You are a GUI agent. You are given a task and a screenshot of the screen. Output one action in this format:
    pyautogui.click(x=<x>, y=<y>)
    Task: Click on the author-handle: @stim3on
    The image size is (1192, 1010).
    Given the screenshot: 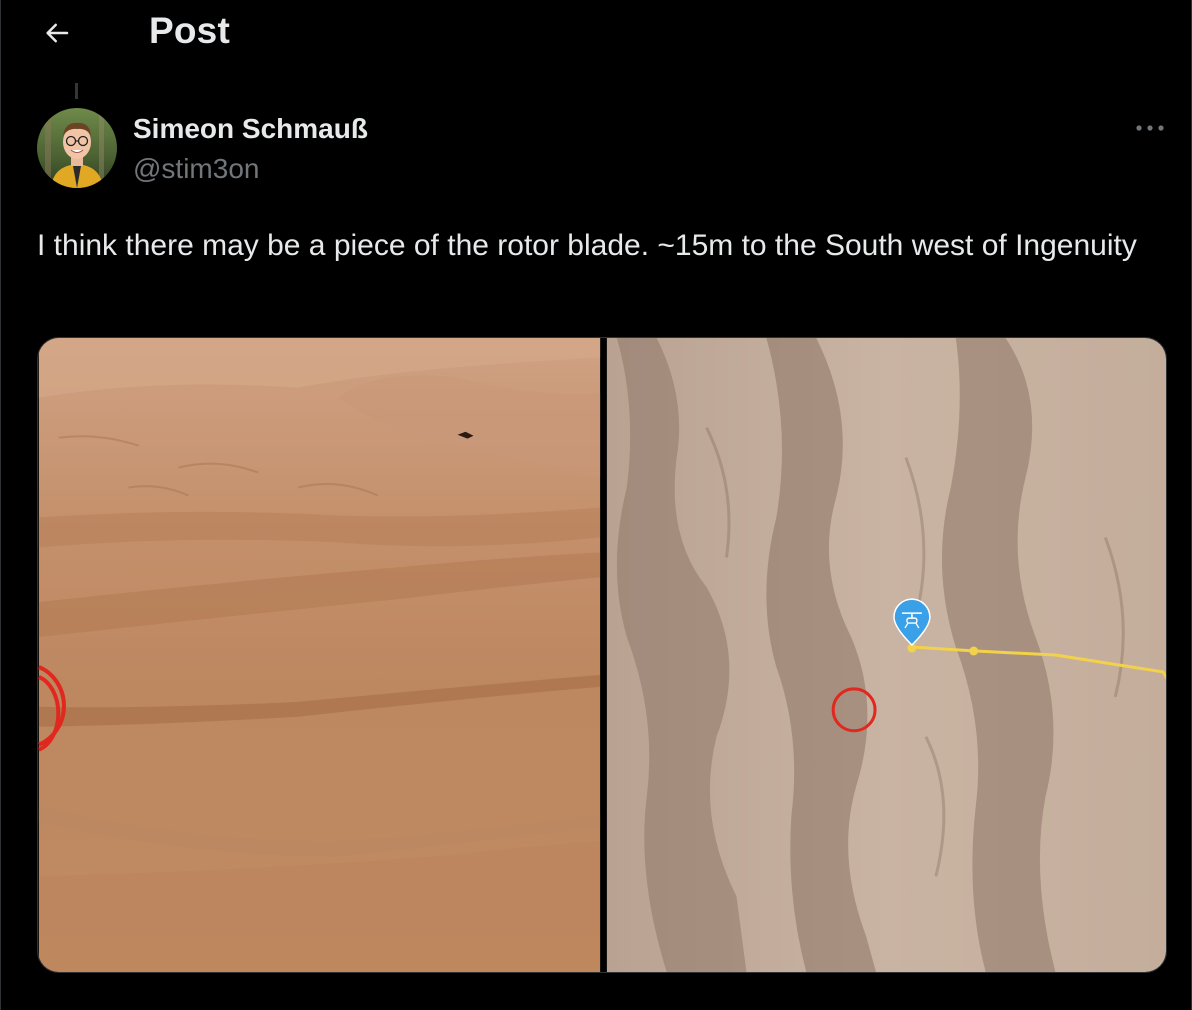 What is the action you would take?
    pyautogui.click(x=196, y=169)
    